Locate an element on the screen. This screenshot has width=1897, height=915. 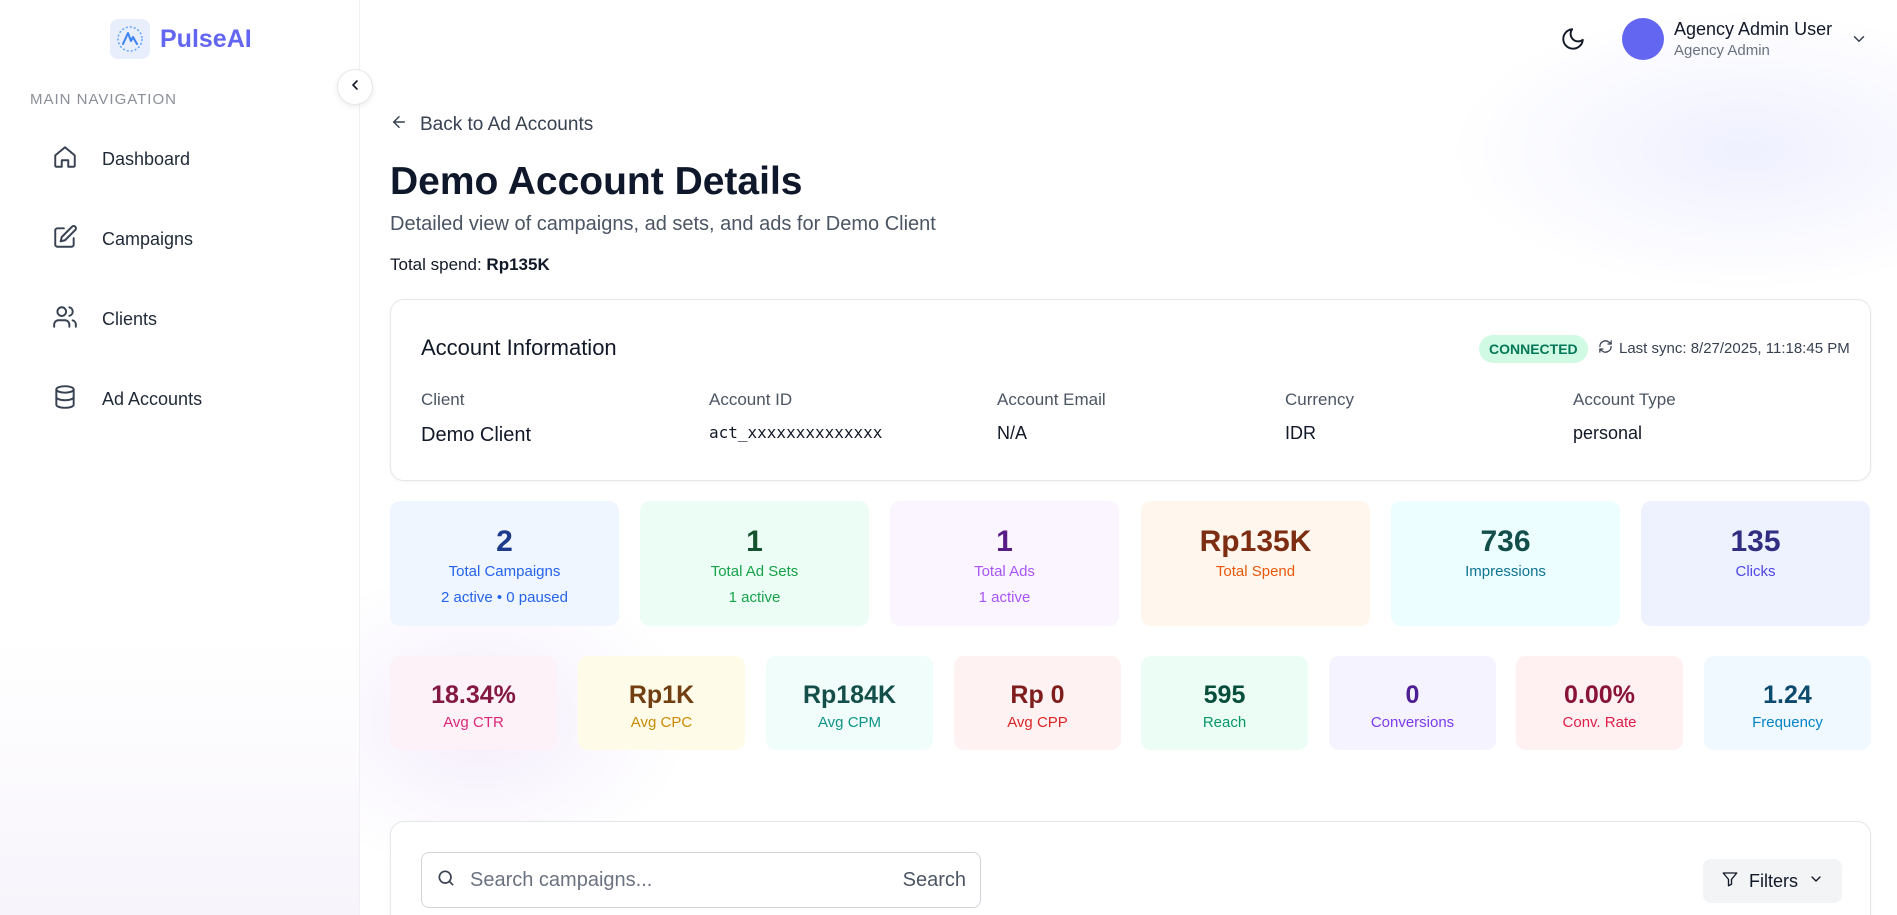
user-name: Agency Admin User is located at coordinates (1753, 29).